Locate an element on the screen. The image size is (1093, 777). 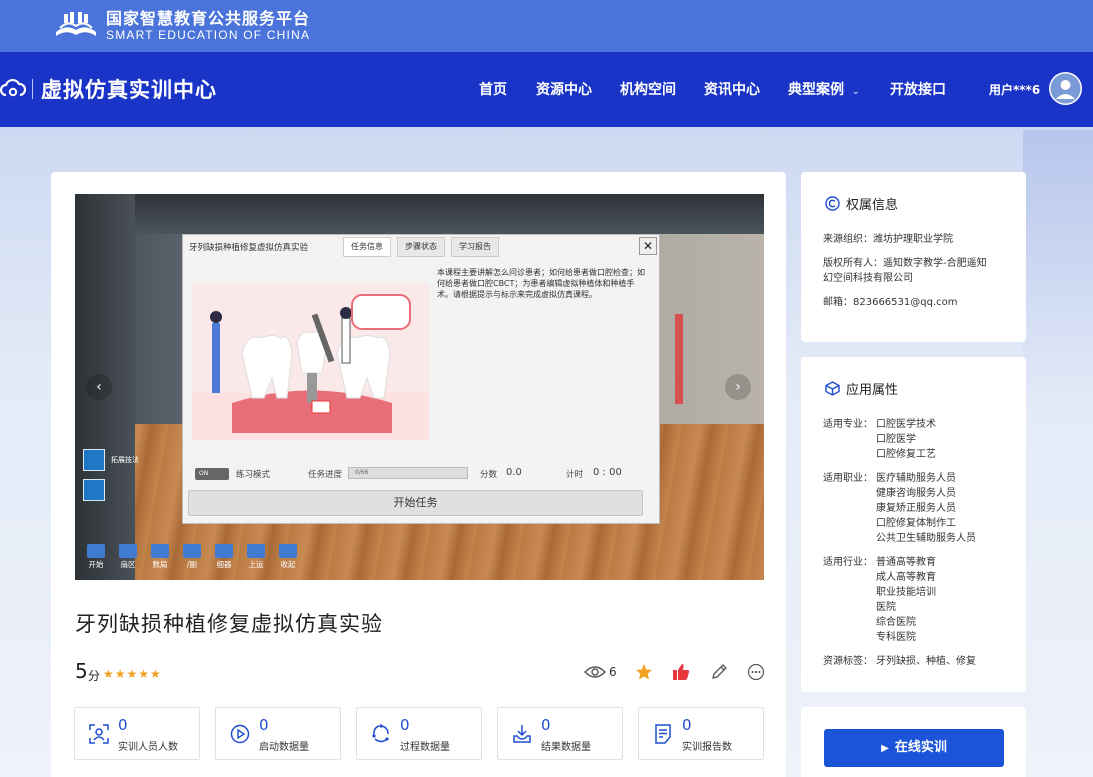
email-value: 823666531@qq.com is located at coordinates (905, 302).